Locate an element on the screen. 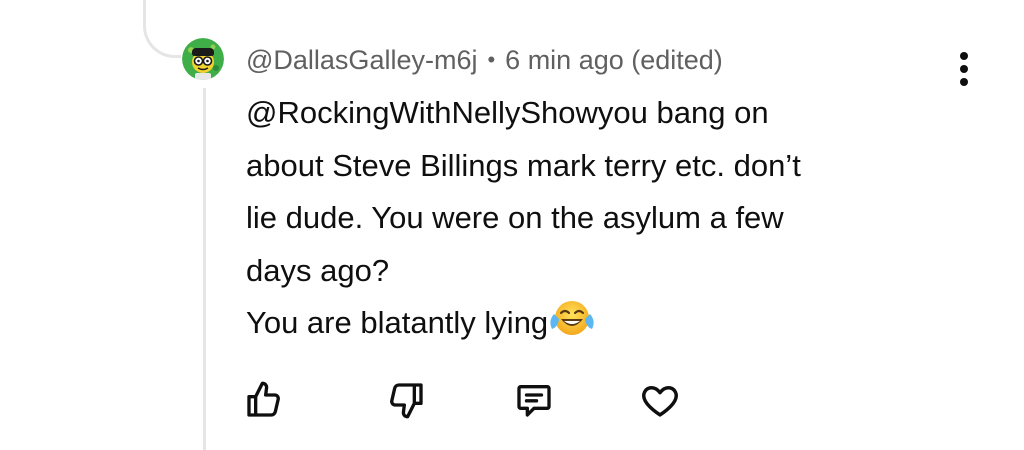 Image resolution: width=1024 pixels, height=450 pixels. comment-header: @DallasGalley-m6j • 6 min ago (edited) is located at coordinates (484, 60).